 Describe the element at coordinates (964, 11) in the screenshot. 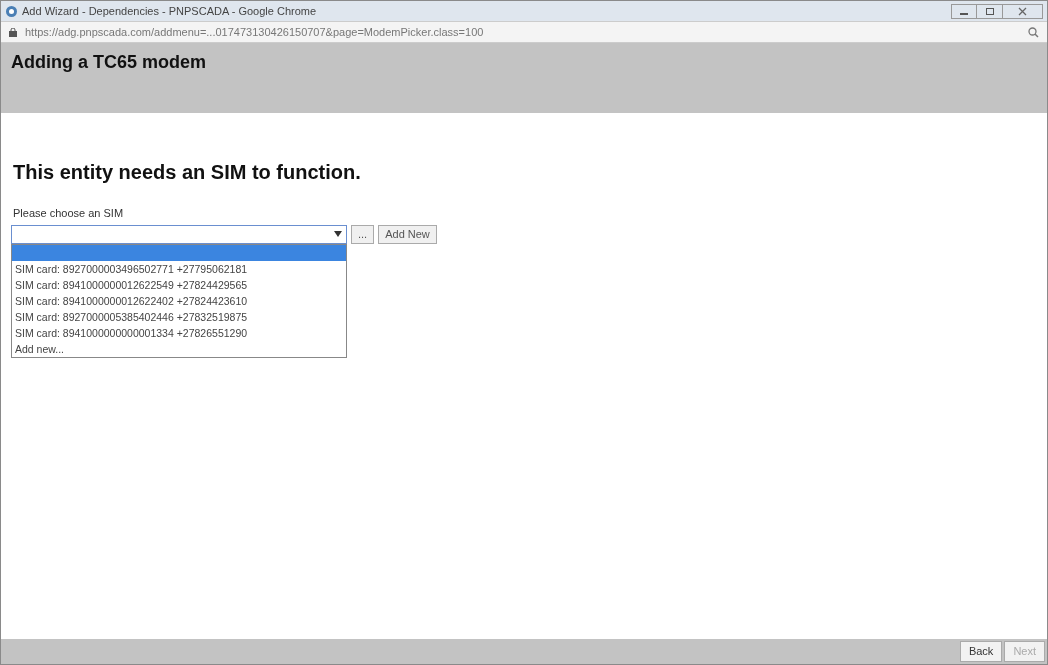

I see `minimize-button` at that location.